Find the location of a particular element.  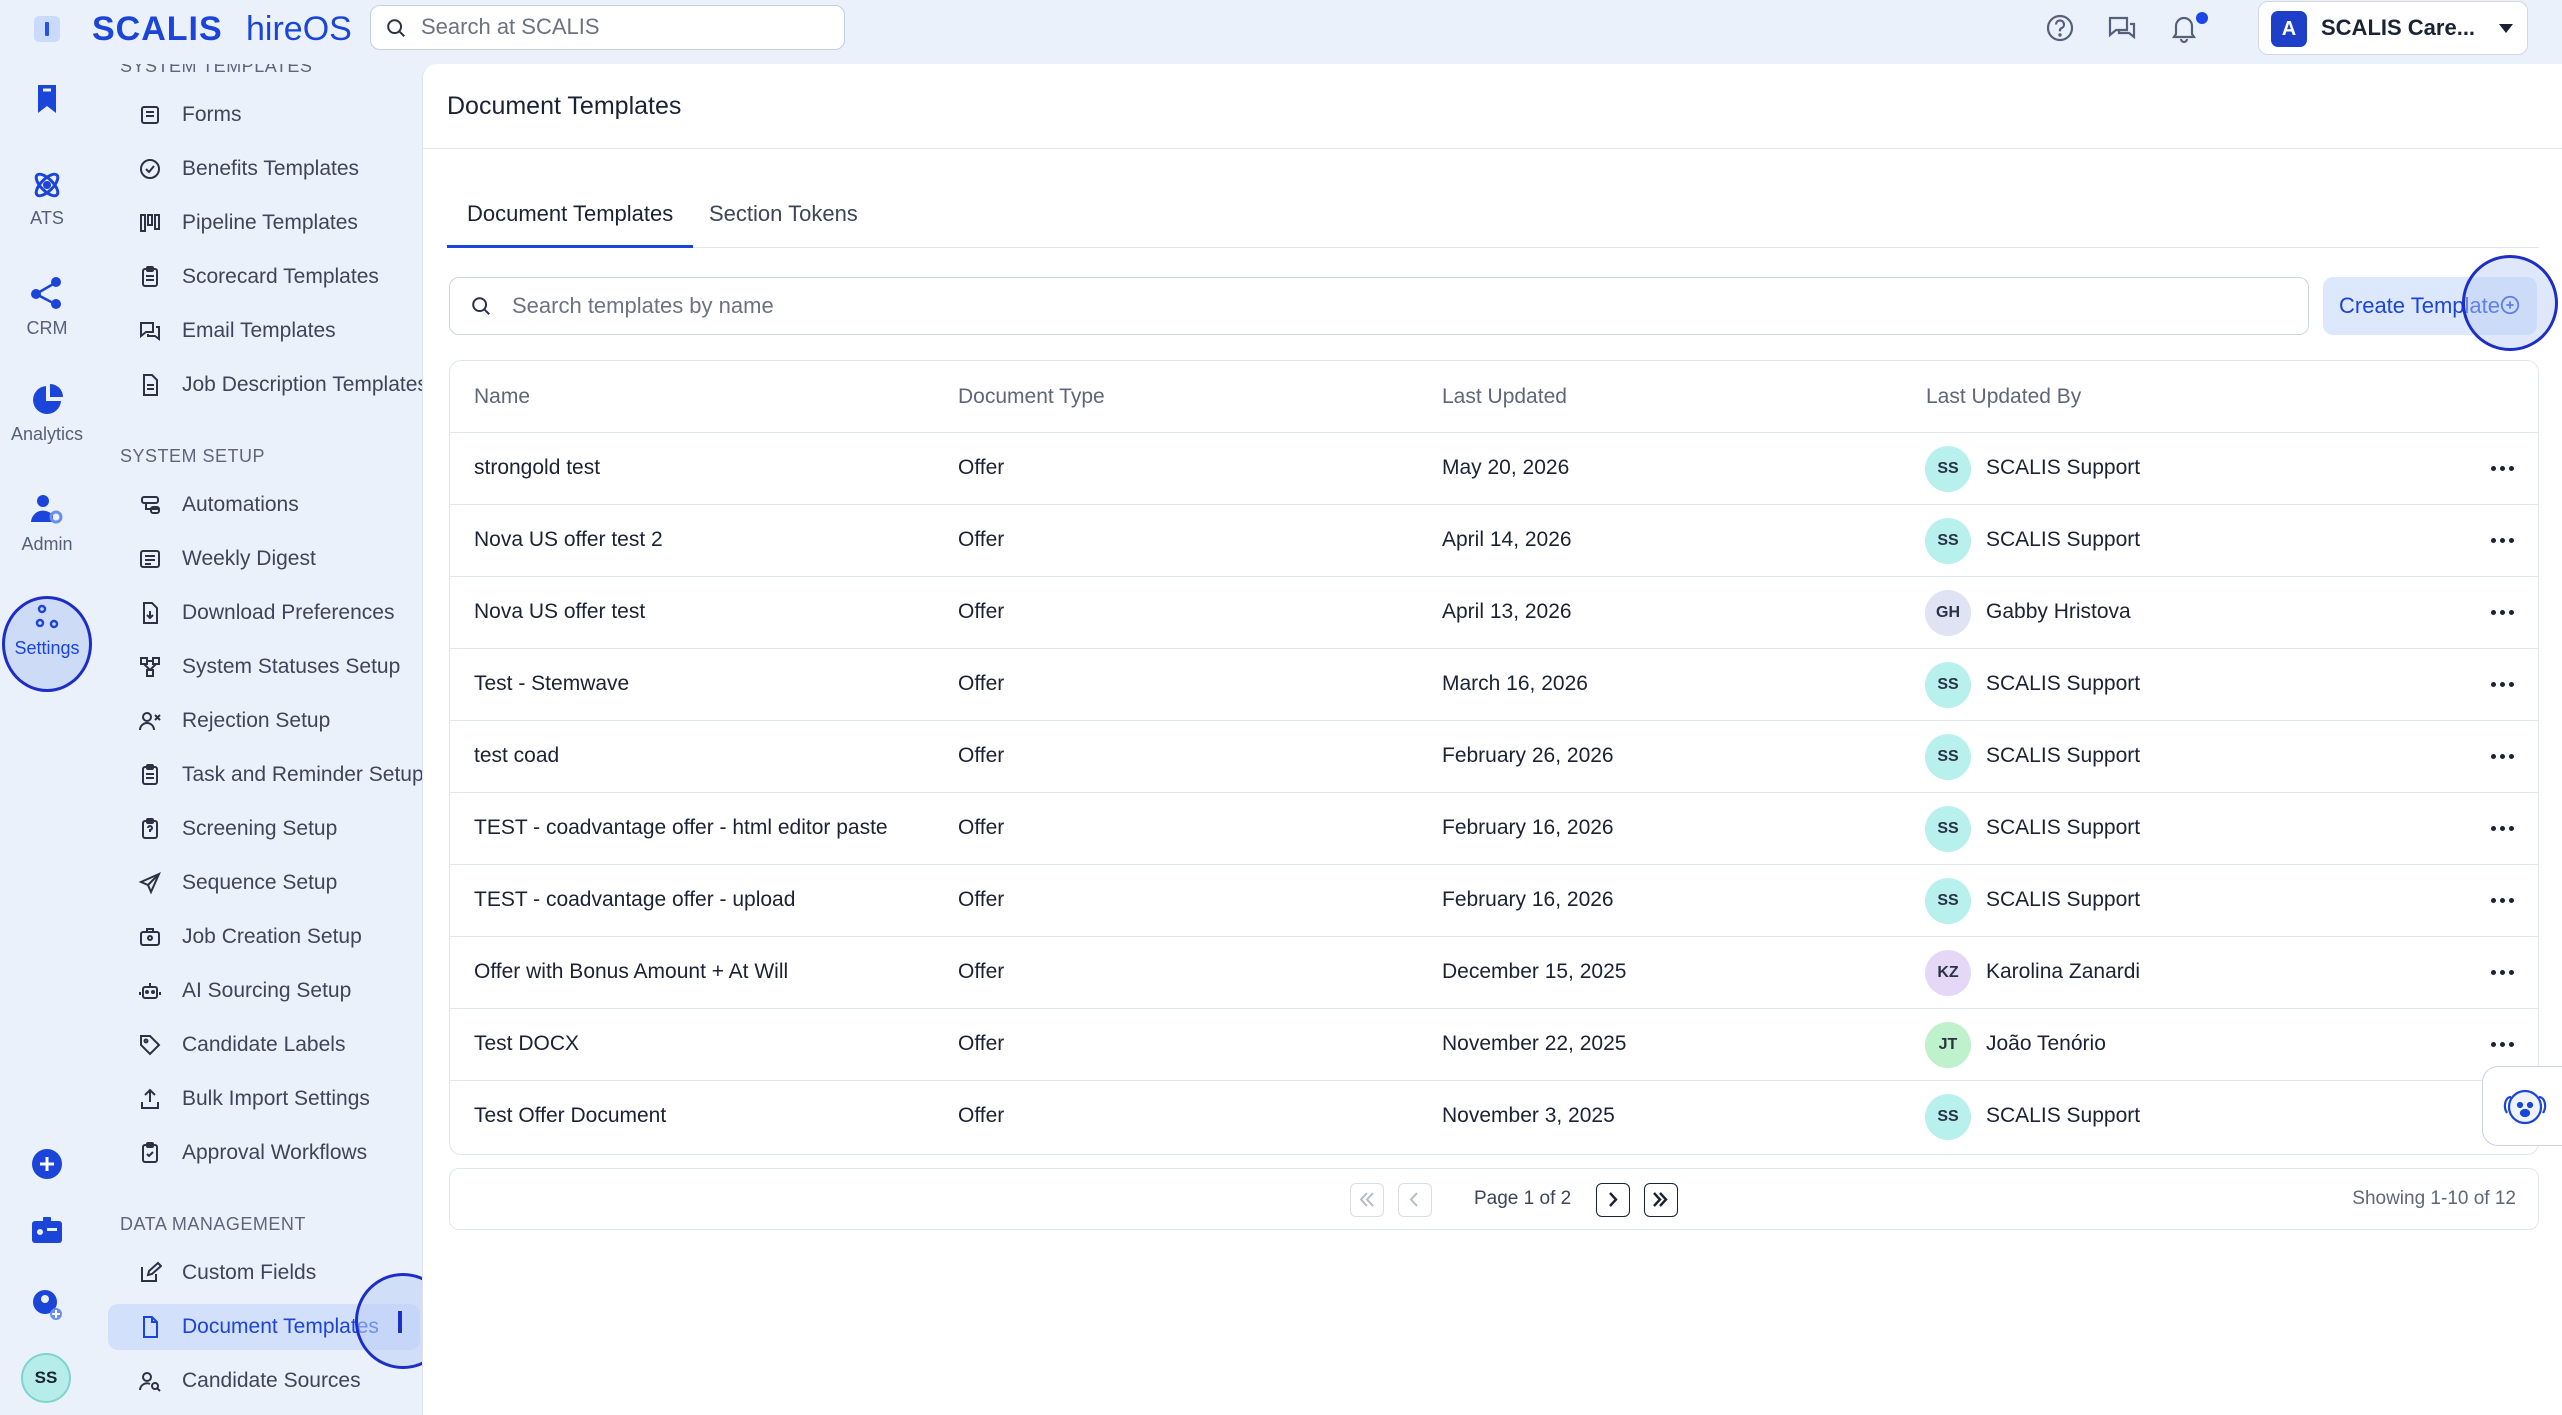

sidebar-item-scorecard-templates: Scorecard Templates is located at coordinates (264, 277).